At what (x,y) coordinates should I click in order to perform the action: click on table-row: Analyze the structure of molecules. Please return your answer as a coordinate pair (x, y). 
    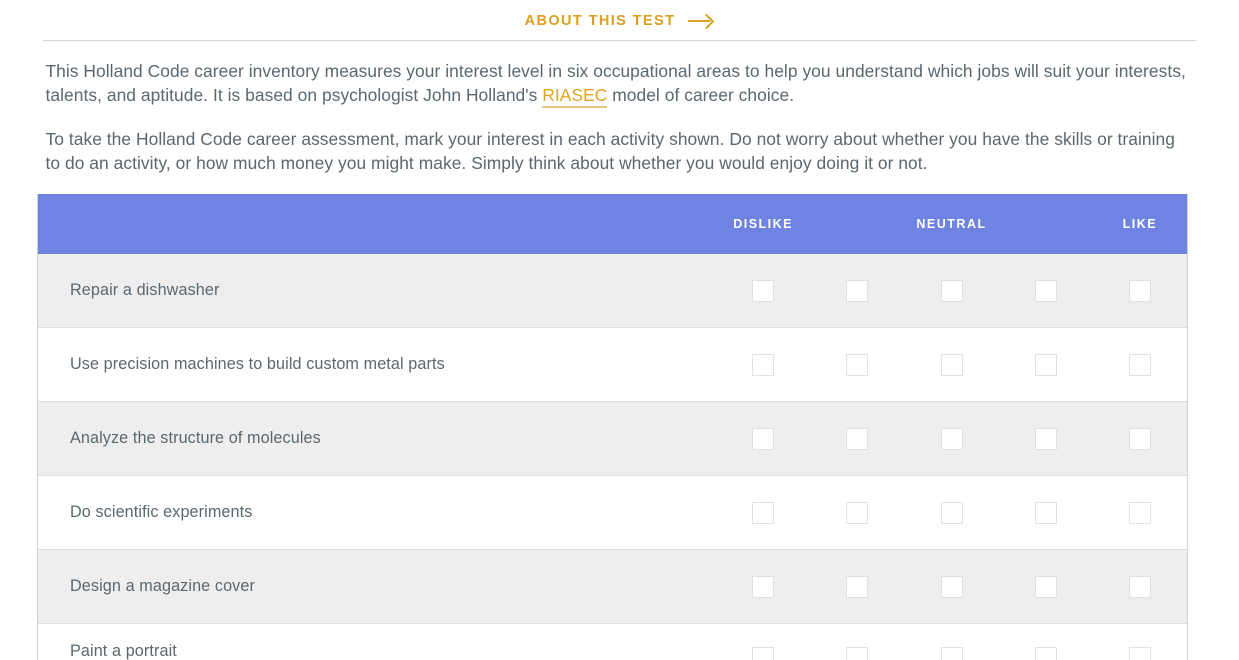
    Looking at the image, I should click on (612, 439).